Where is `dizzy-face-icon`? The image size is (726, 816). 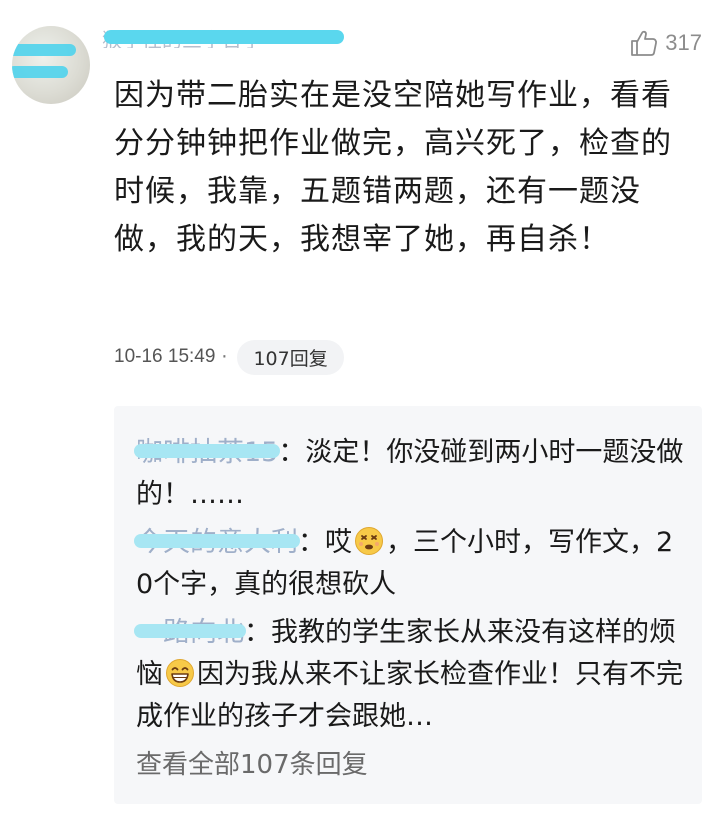
dizzy-face-icon is located at coordinates (369, 541).